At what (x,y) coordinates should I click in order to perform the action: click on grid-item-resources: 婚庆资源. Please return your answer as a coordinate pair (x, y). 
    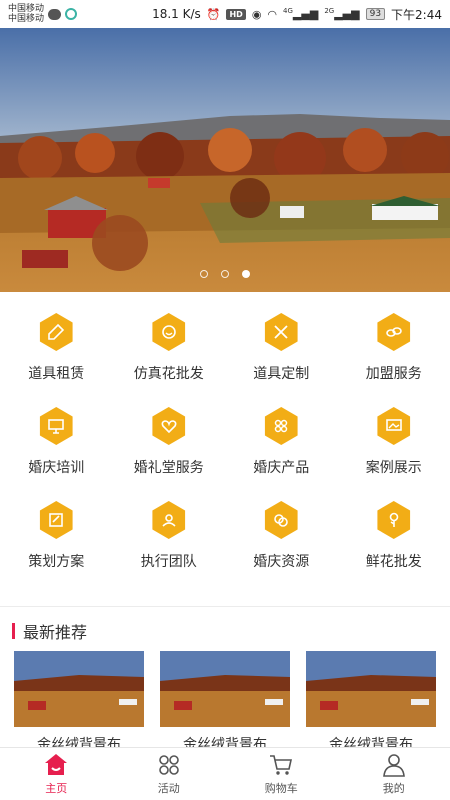
    Looking at the image, I should click on (281, 540).